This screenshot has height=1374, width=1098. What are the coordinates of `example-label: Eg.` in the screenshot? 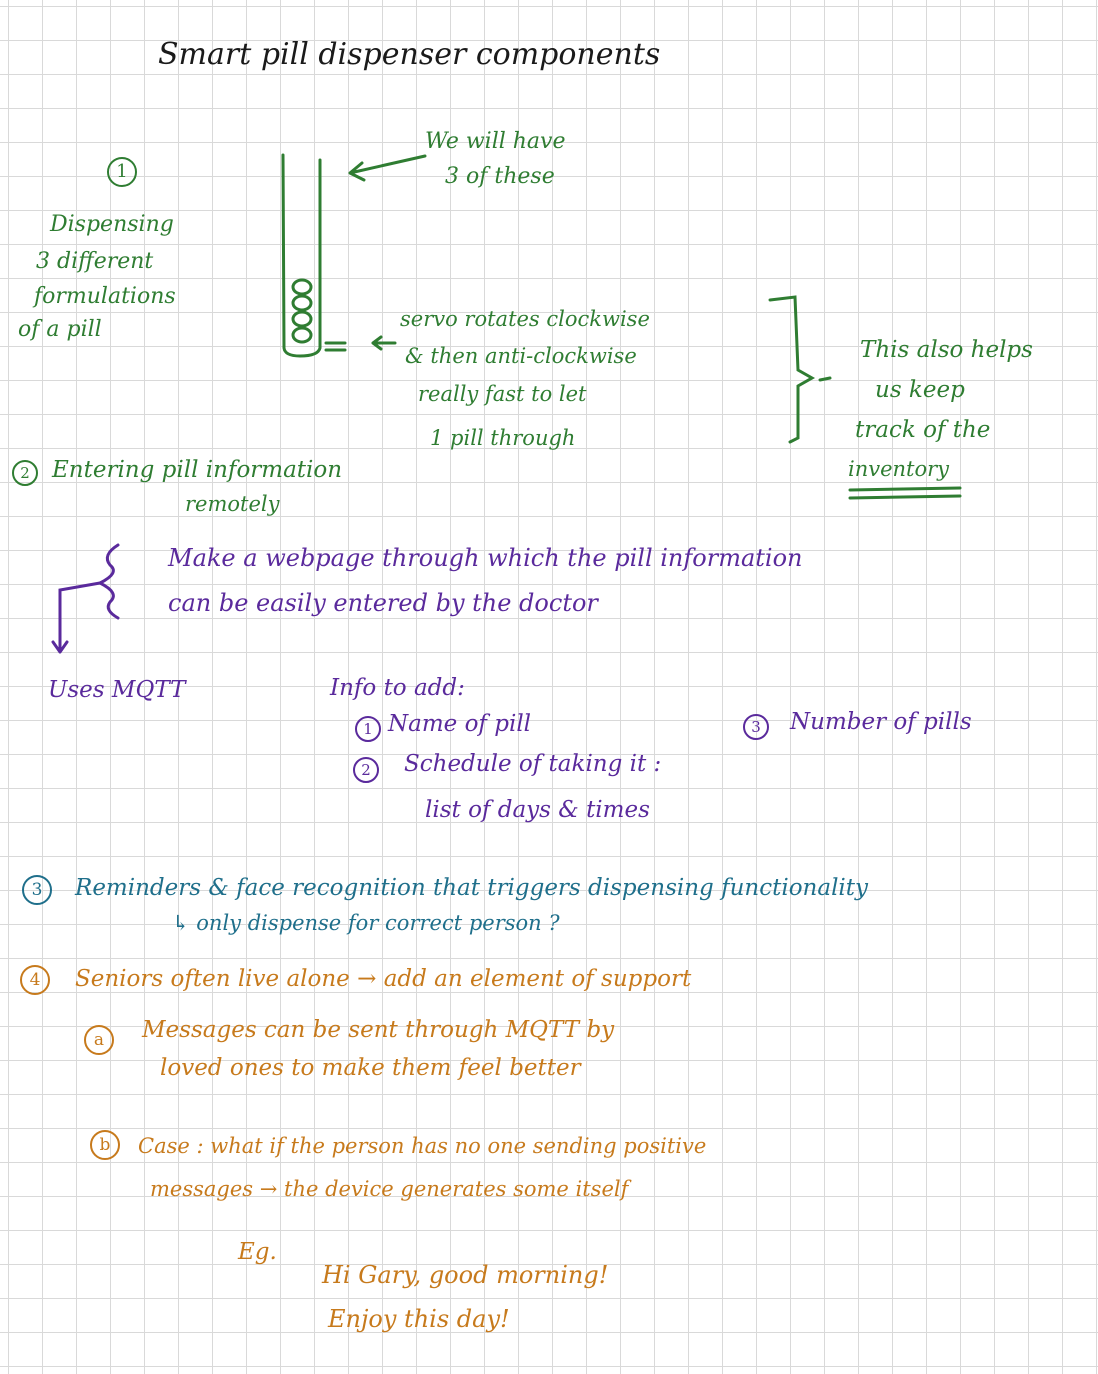 It's located at (257, 1252).